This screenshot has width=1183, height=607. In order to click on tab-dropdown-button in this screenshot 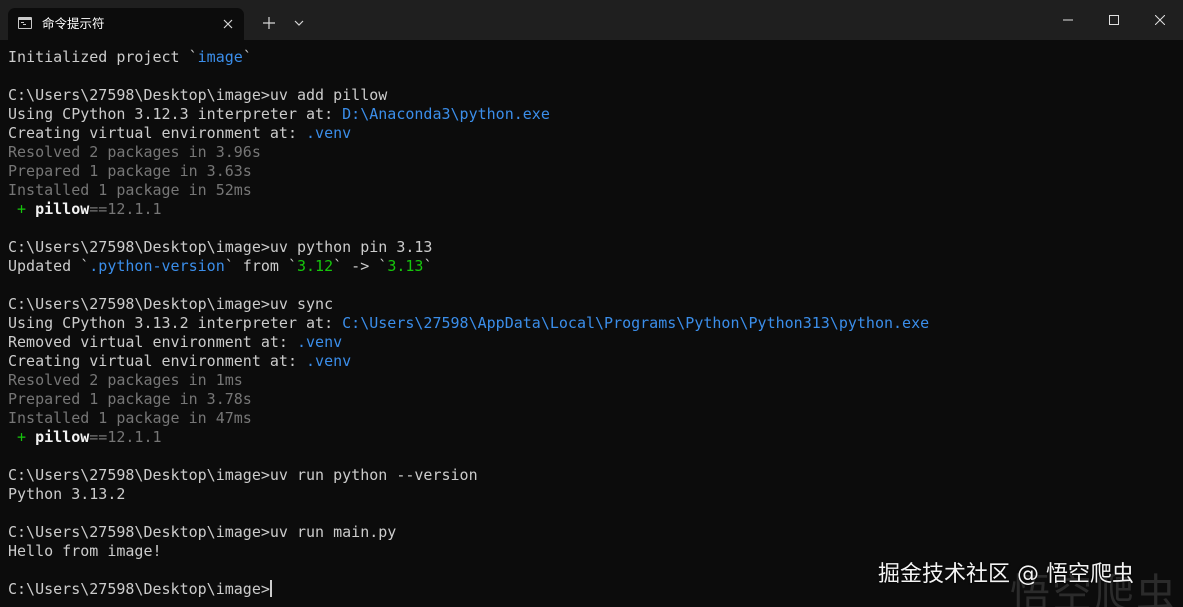, I will do `click(299, 23)`.